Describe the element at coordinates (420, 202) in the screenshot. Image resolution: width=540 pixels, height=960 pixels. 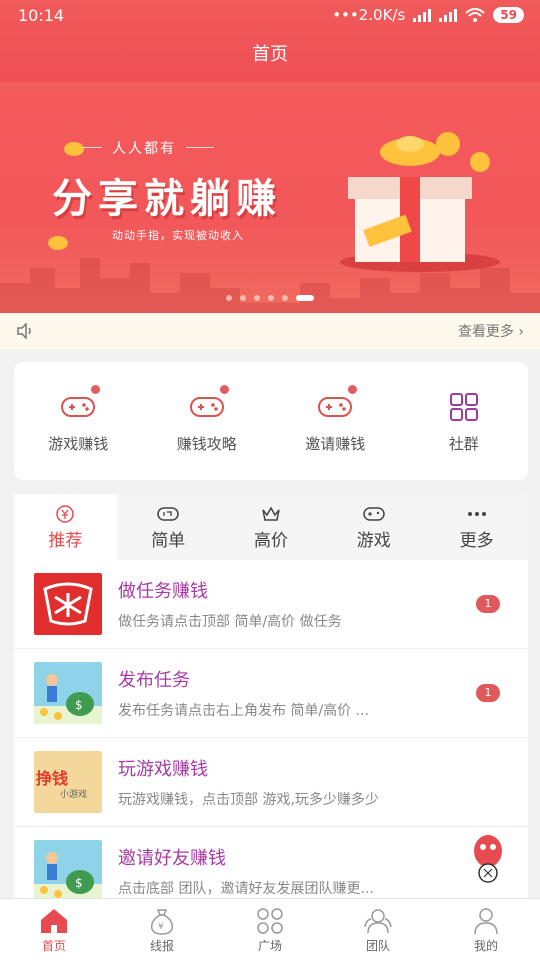
I see `gift-box-icon` at that location.